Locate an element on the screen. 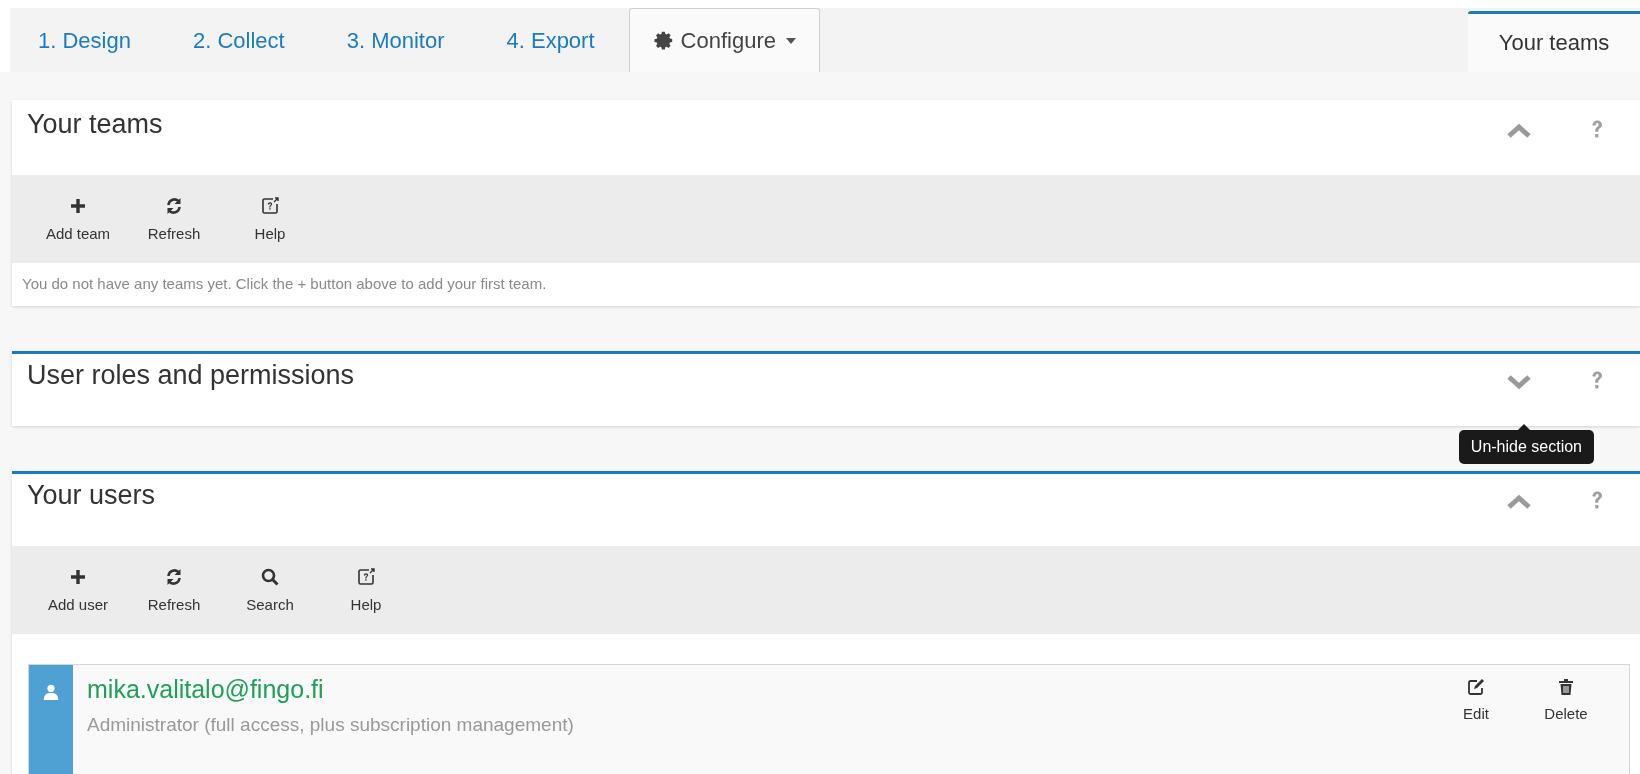 The height and width of the screenshot is (774, 1640). search-icon is located at coordinates (270, 577).